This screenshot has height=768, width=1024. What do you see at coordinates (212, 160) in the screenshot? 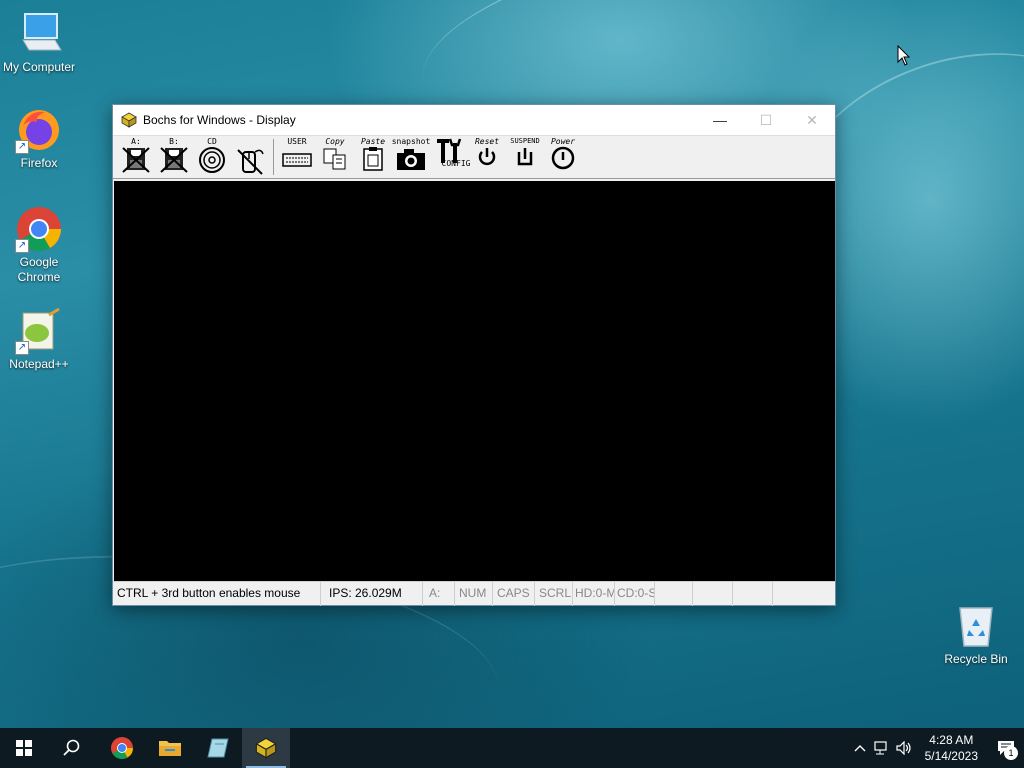
I see `cd-icon` at bounding box center [212, 160].